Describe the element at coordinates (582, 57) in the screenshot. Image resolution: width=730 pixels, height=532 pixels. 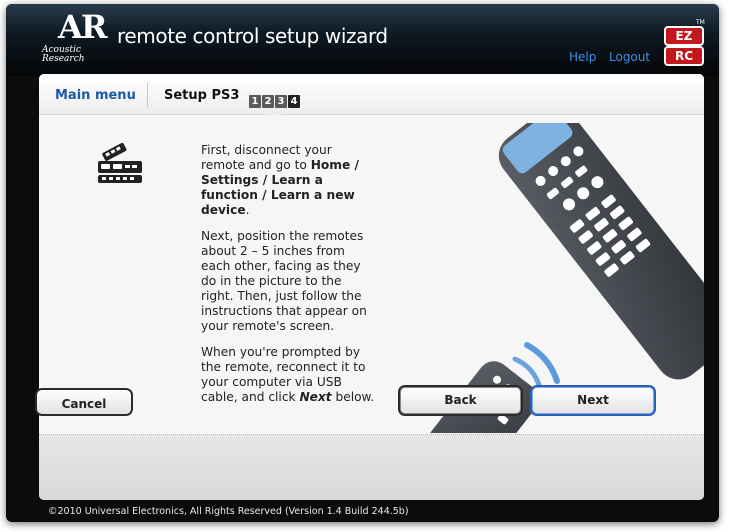
I see `help-link: Help` at that location.